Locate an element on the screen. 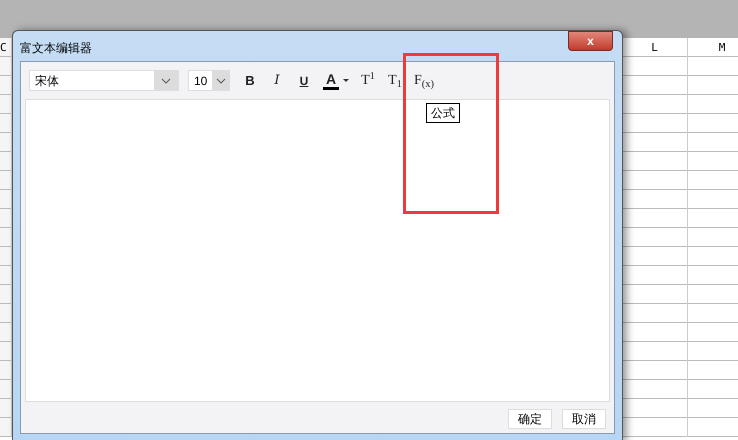 This screenshot has width=738, height=440. dialog-button: 确定 is located at coordinates (530, 419).